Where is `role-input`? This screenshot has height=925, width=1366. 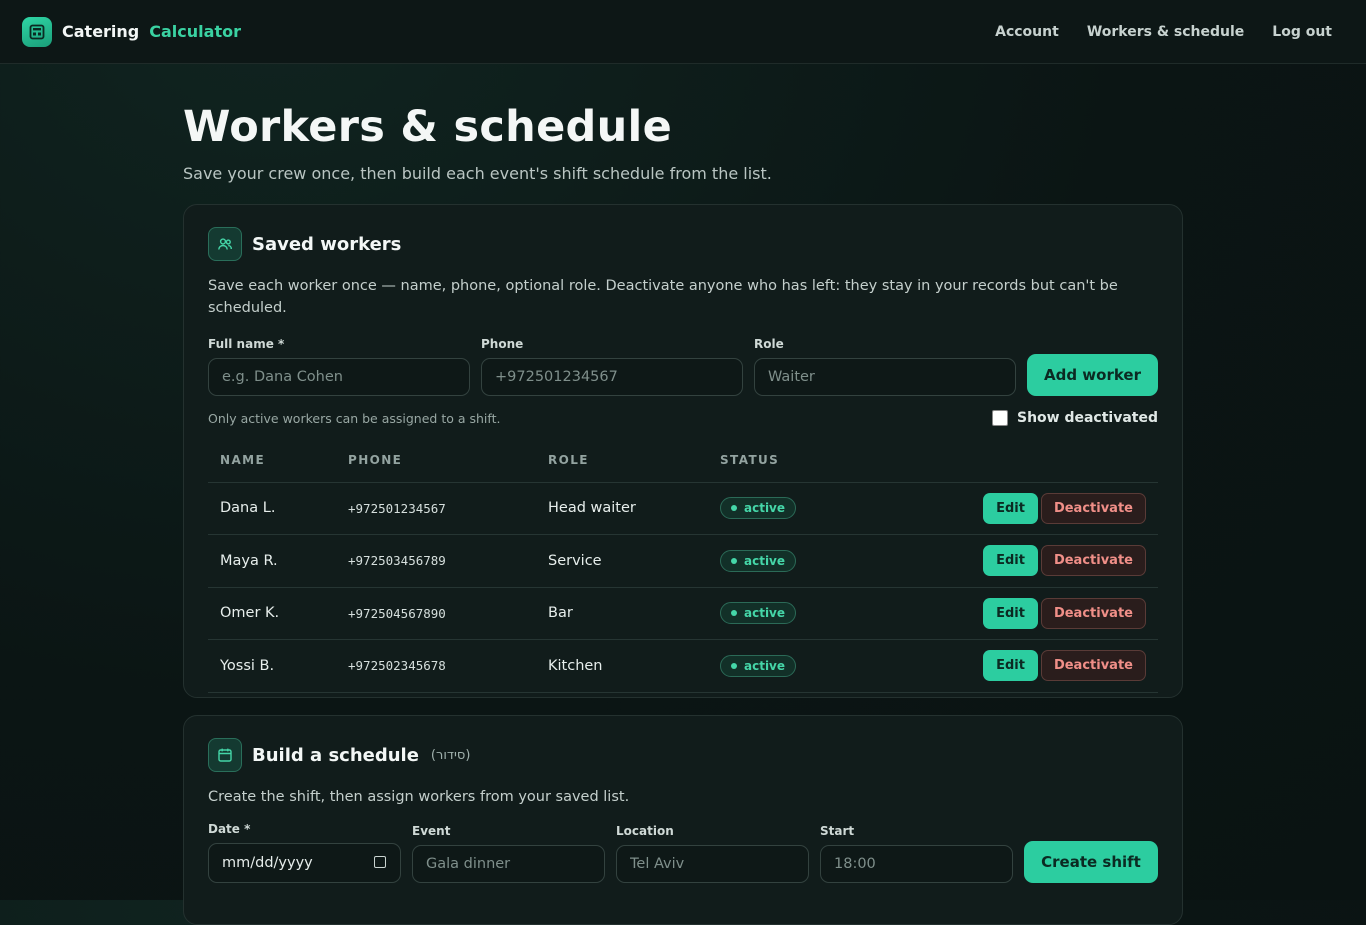
role-input is located at coordinates (885, 377).